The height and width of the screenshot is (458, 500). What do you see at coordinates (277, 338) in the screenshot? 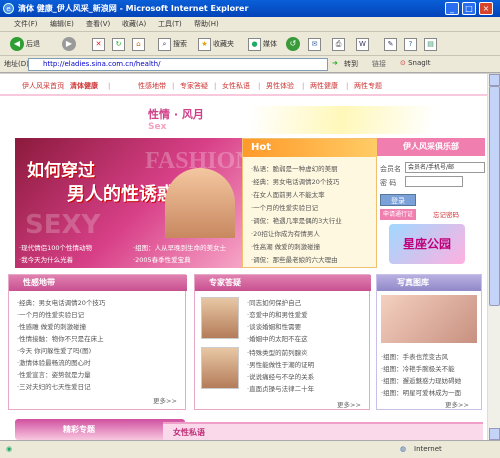
I see `list-item: ·婚姻中的太阳不在这` at bounding box center [277, 338].